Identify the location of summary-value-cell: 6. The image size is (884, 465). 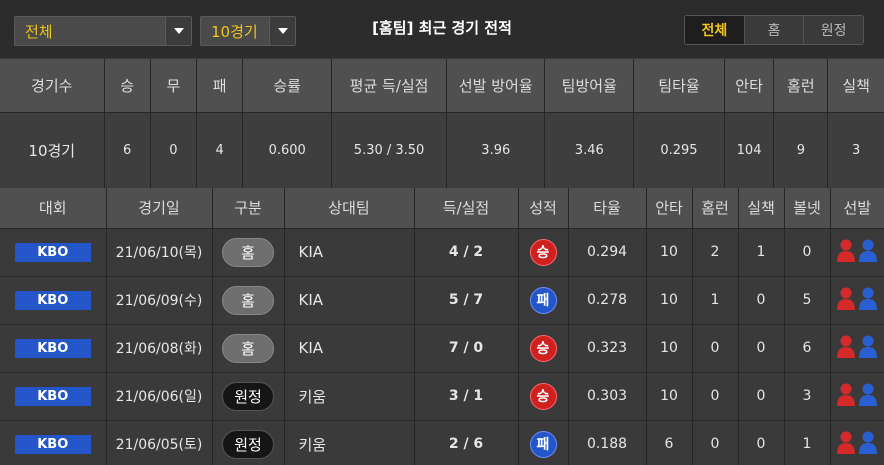
(127, 150).